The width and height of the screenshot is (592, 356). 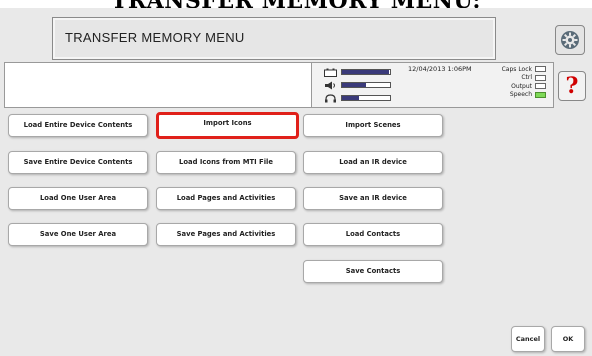 What do you see at coordinates (155, 37) in the screenshot?
I see `title-bar-label: TRANSFER MEMORY MENU` at bounding box center [155, 37].